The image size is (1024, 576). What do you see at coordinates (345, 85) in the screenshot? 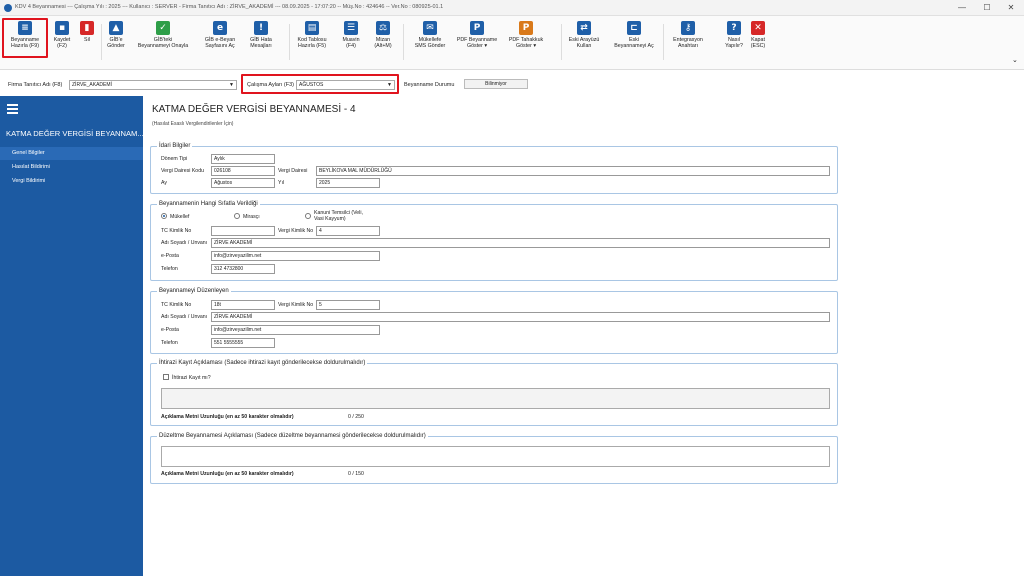
I see `calisma-ay-select: AĞUSTOS ▼` at bounding box center [345, 85].